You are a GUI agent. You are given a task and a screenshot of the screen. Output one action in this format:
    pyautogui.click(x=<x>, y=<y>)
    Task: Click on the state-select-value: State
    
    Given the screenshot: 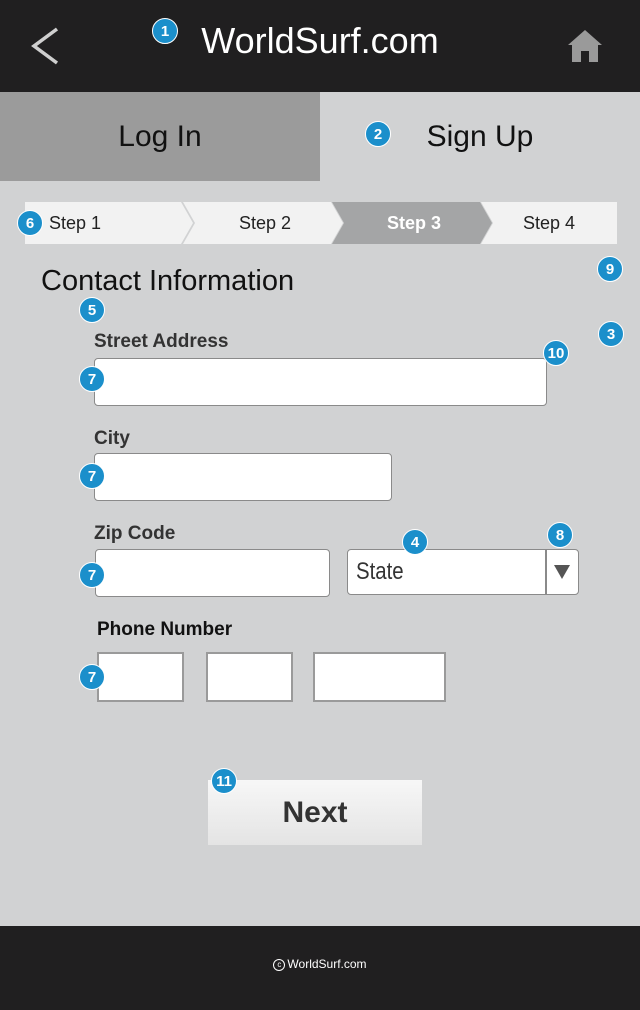 What is the action you would take?
    pyautogui.click(x=380, y=571)
    